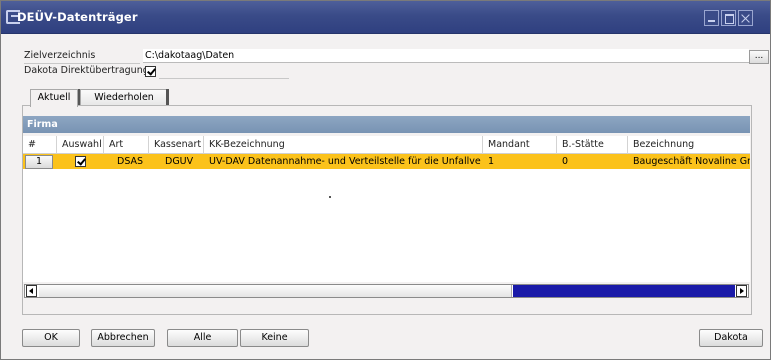 Image resolution: width=771 pixels, height=360 pixels. Describe the element at coordinates (39, 162) in the screenshot. I see `row-number: 1` at that location.